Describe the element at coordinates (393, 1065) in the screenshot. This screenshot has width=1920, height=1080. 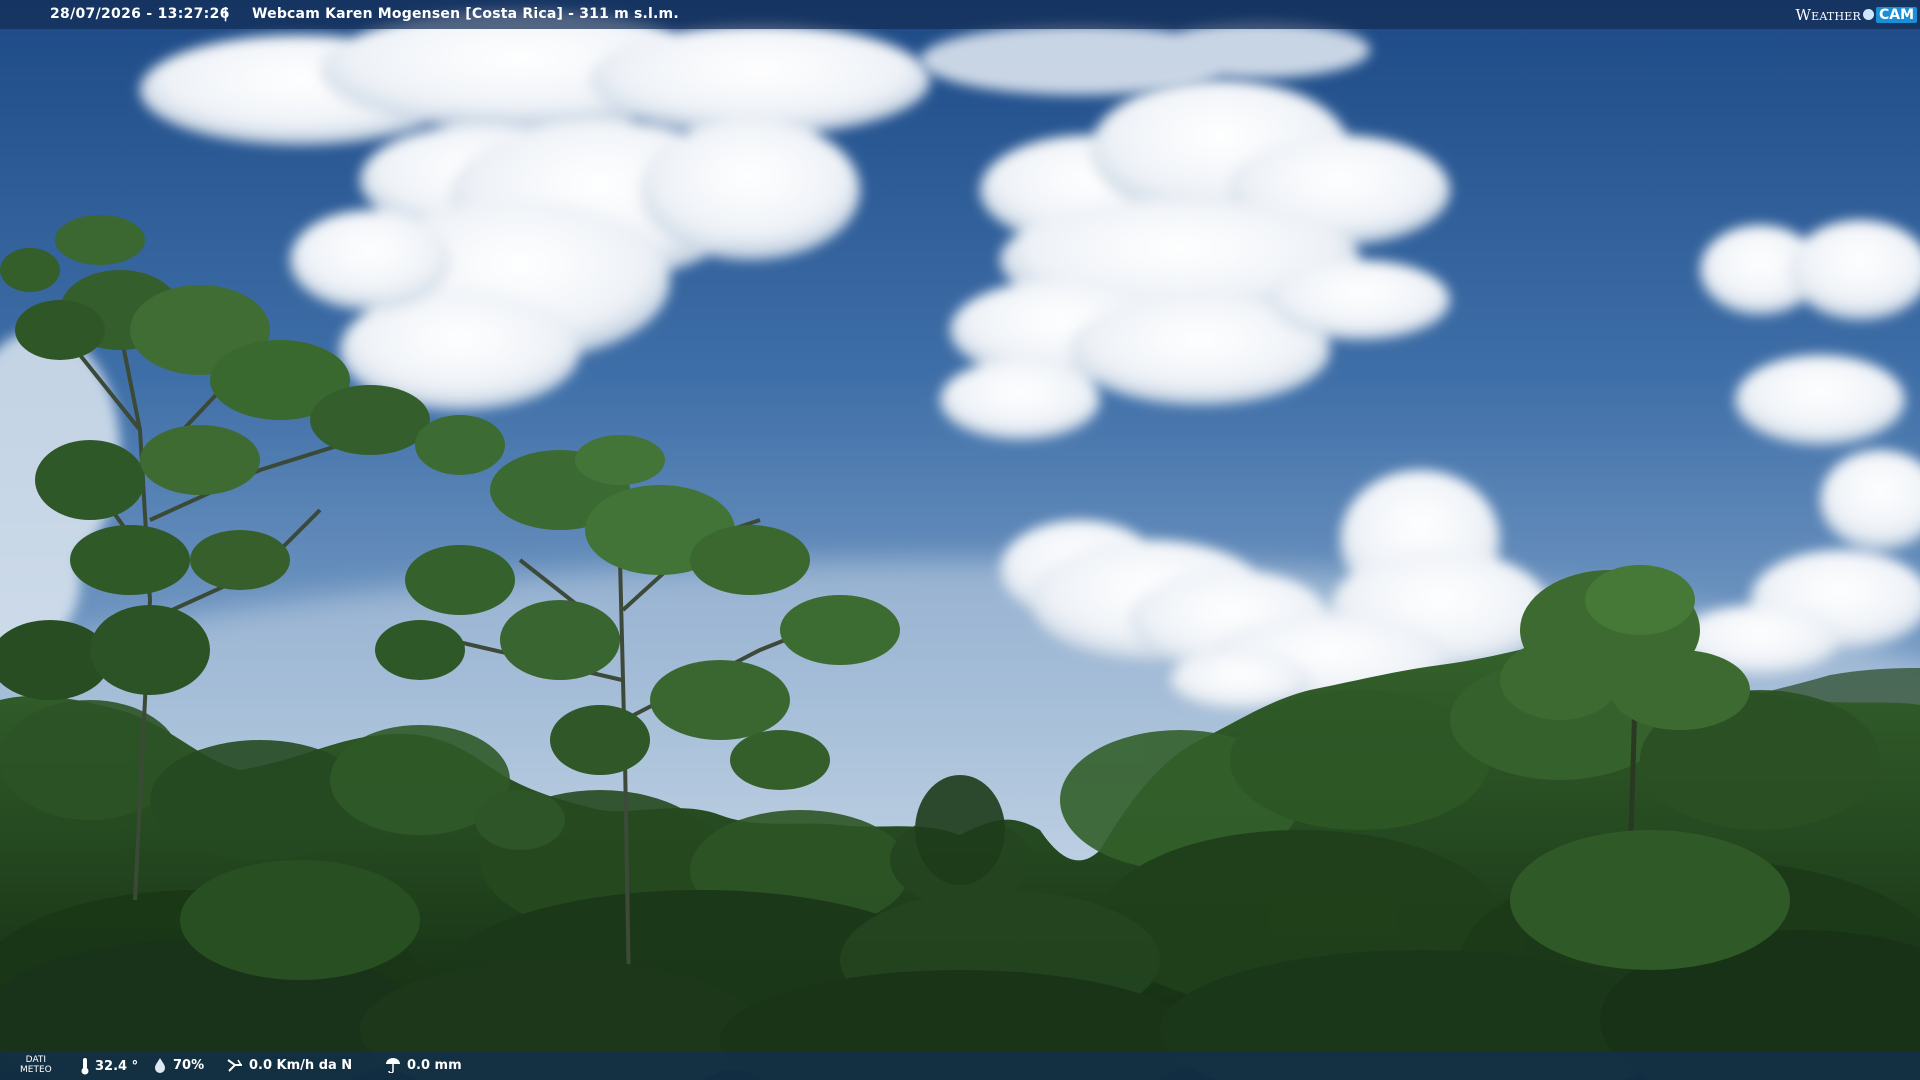
I see `rain-gauge-icon` at that location.